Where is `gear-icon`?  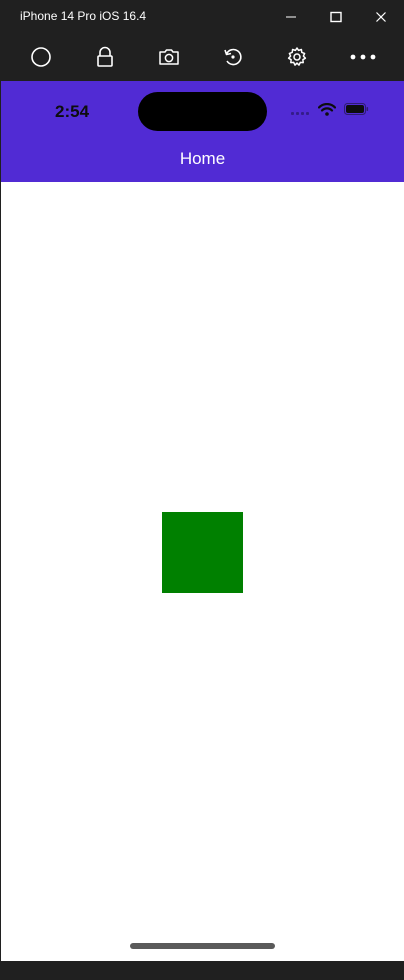
gear-icon is located at coordinates (297, 56).